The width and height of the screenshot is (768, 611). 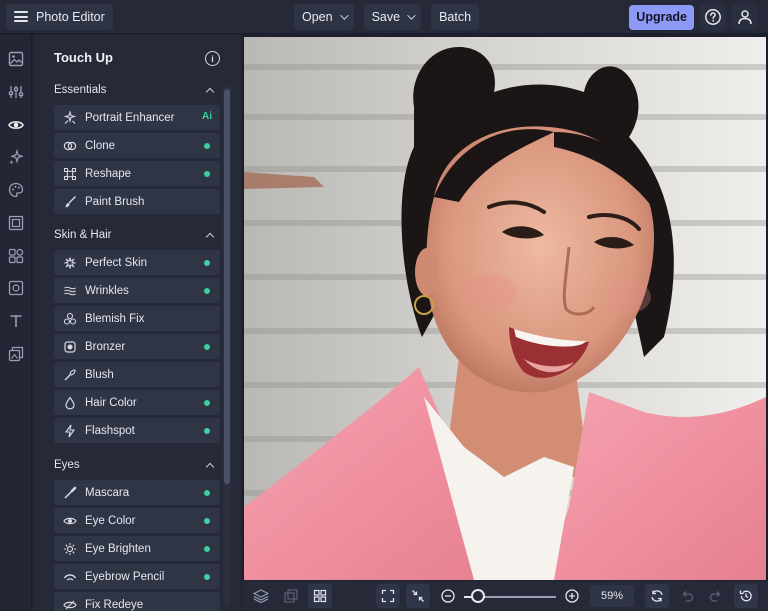 I want to click on tool-flashspot: Flashspot, so click(x=137, y=430).